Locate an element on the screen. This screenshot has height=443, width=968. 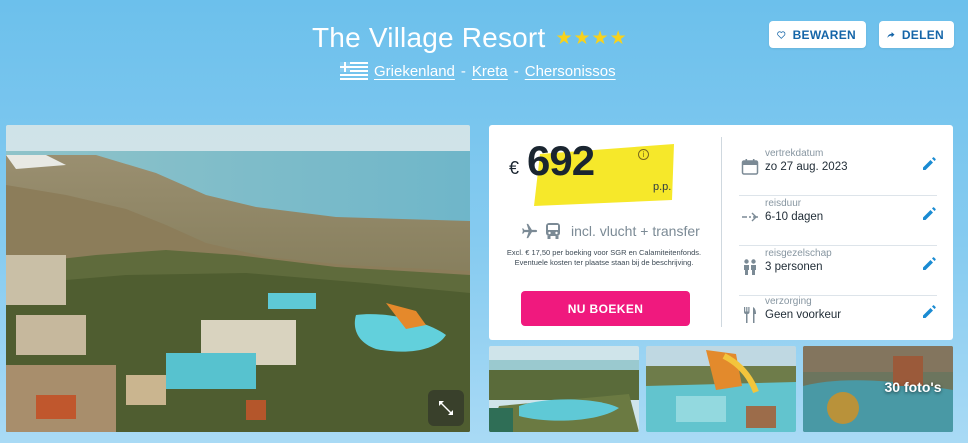
star-rating: ★ ★ ★ ★ is located at coordinates (590, 38).